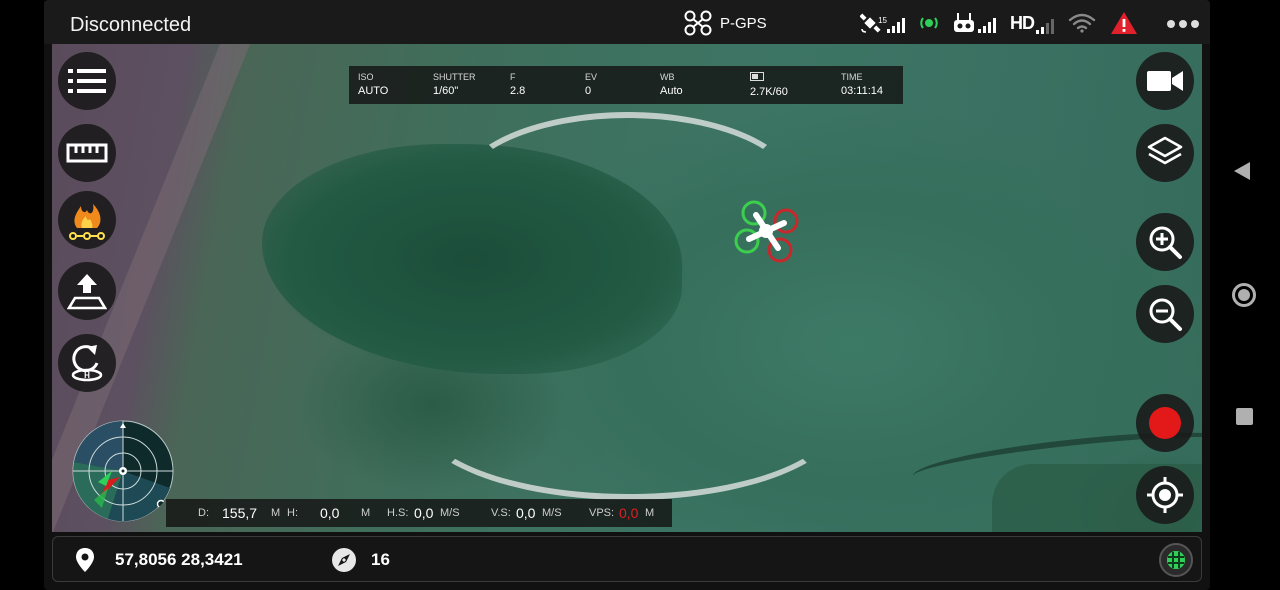 Image resolution: width=1280 pixels, height=590 pixels. Describe the element at coordinates (627, 559) in the screenshot. I see `bottom-info-bar: 57,8056 28,3421 16` at that location.